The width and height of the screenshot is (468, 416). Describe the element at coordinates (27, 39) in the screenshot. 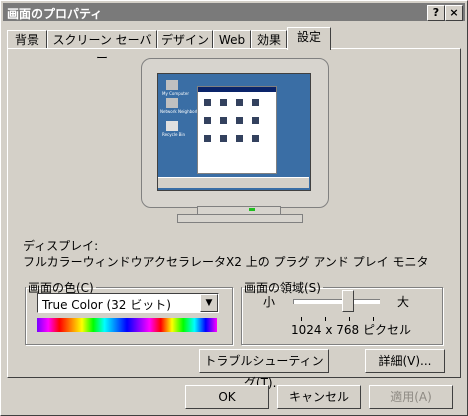

I see `tab-background: 背景` at that location.